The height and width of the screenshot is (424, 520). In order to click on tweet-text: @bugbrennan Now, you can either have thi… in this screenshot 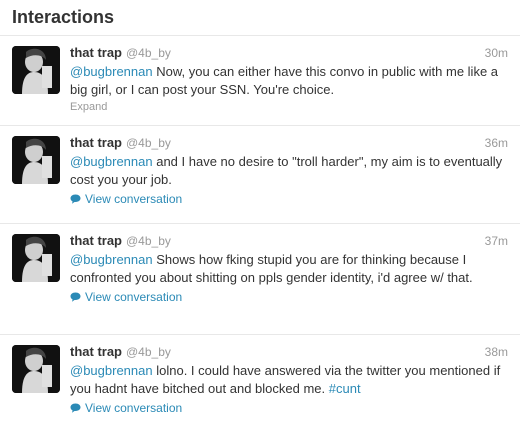, I will do `click(289, 81)`.